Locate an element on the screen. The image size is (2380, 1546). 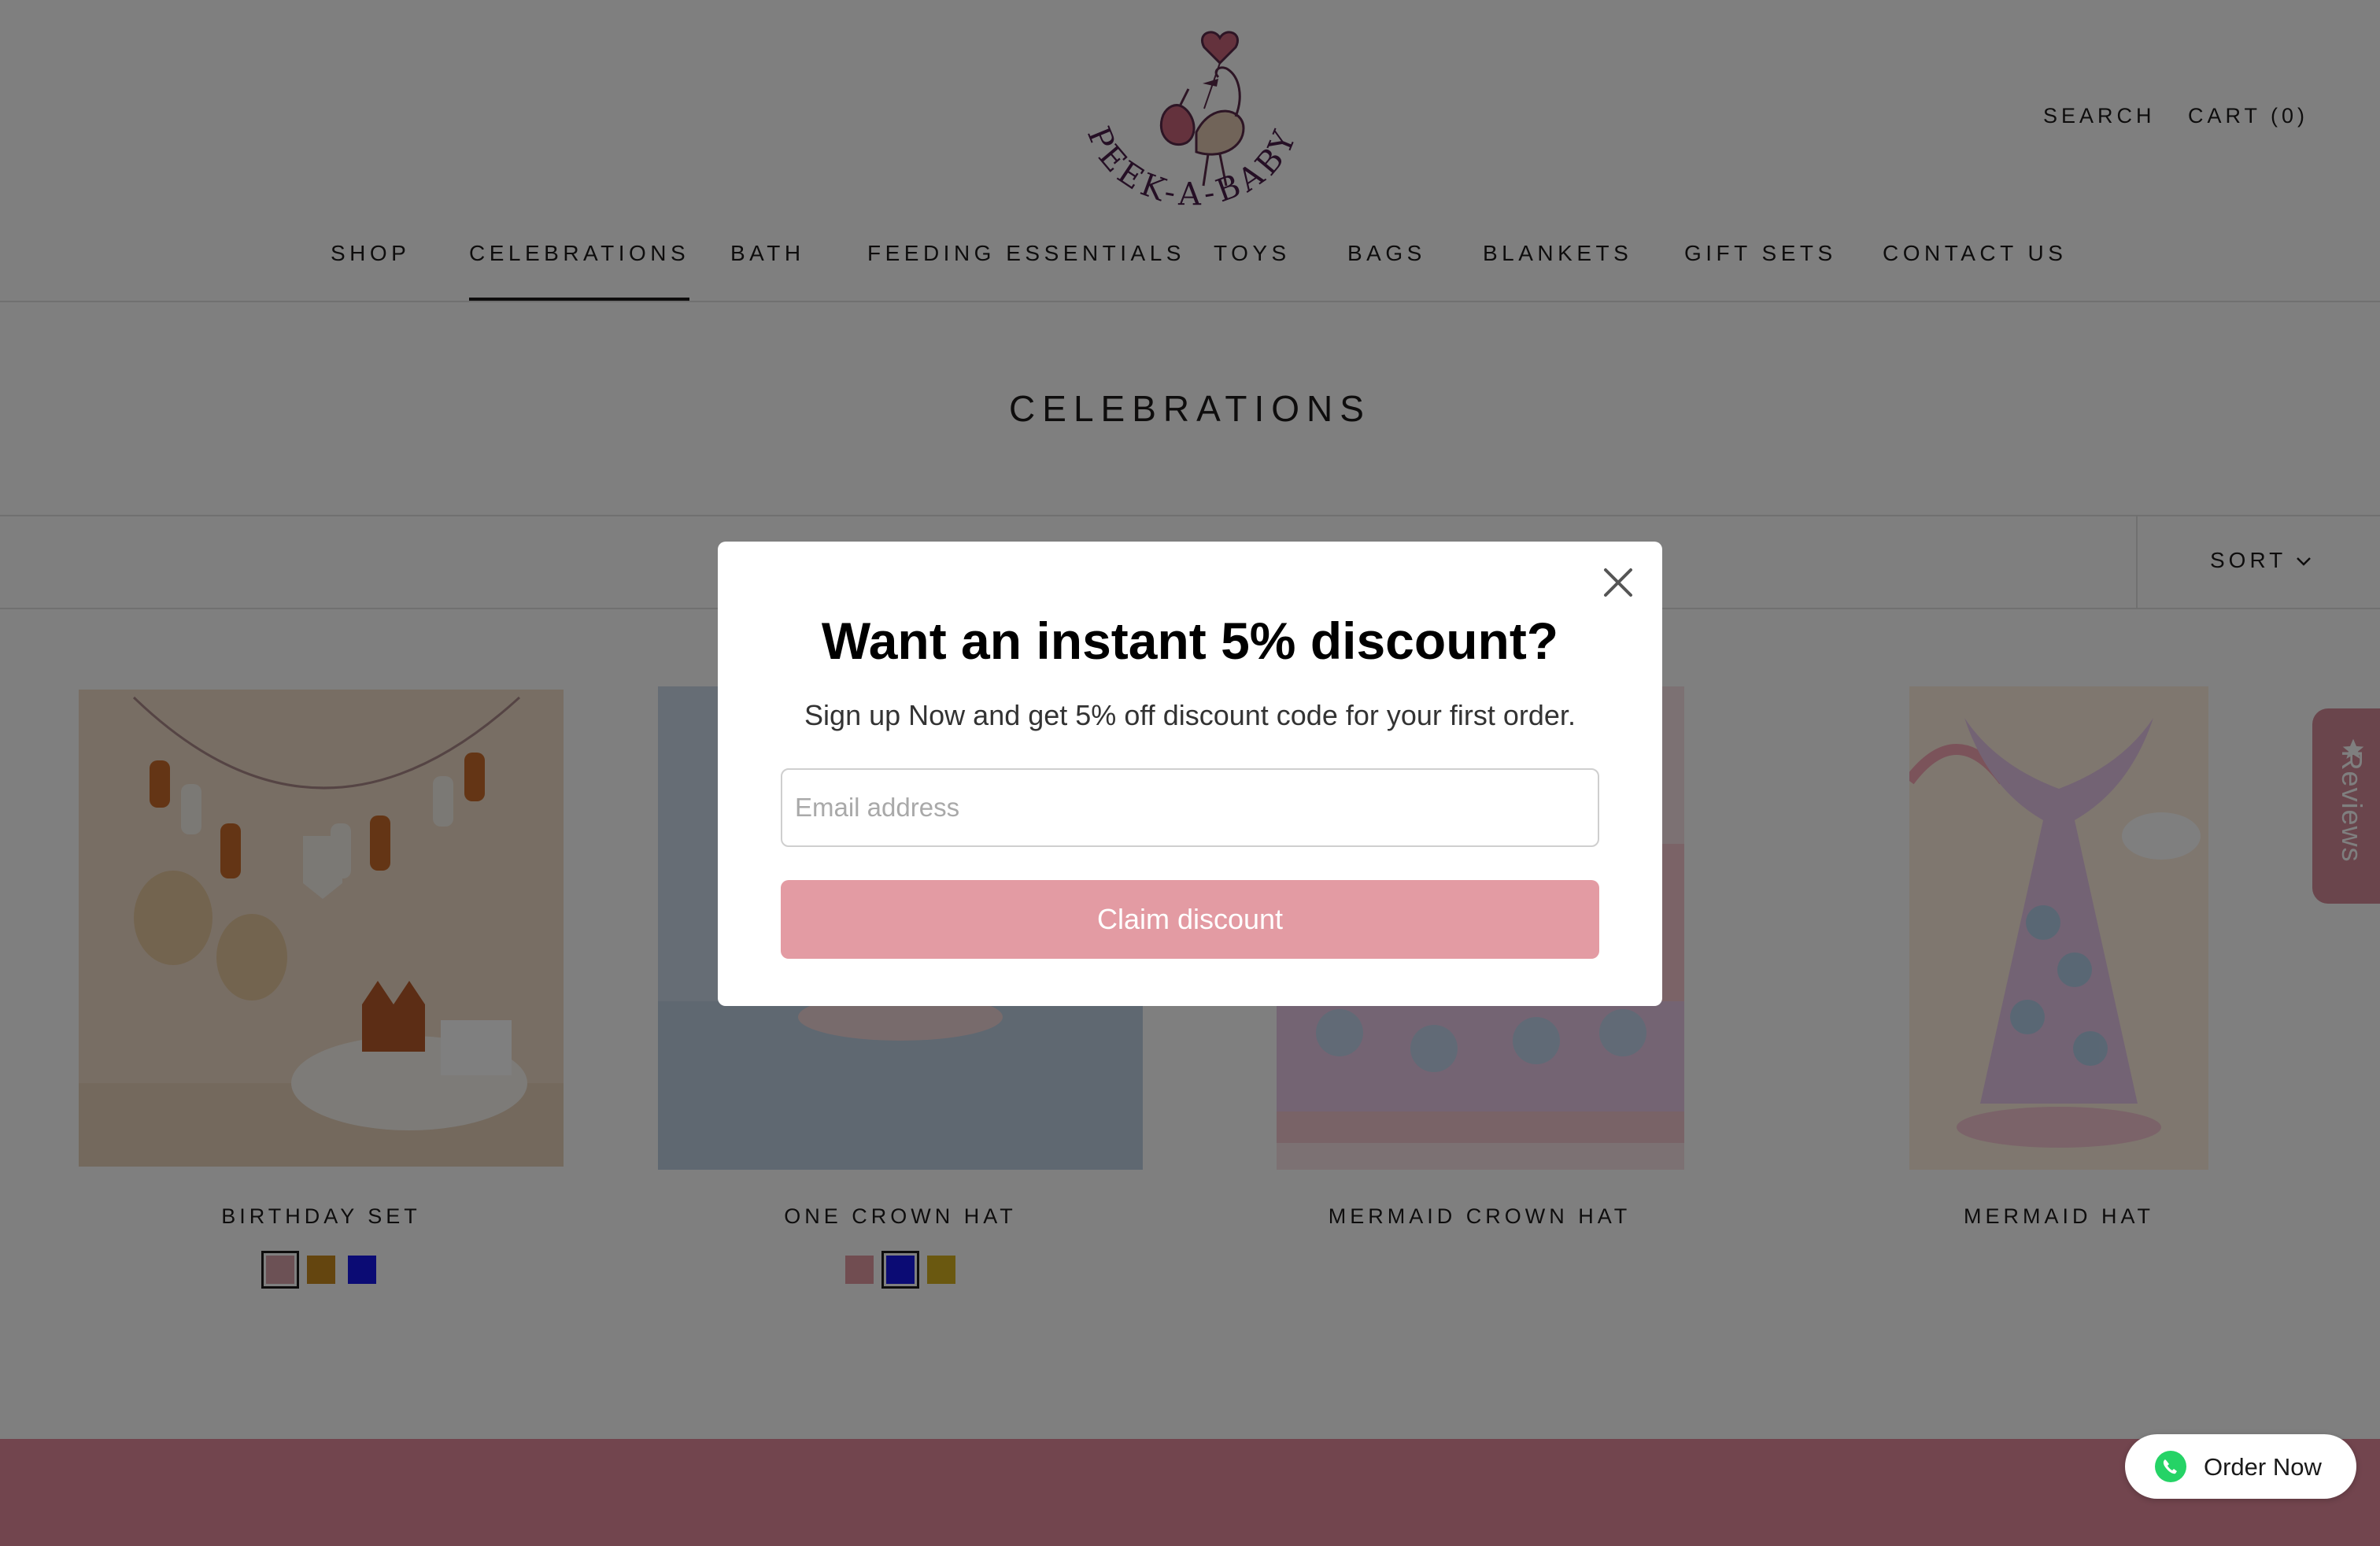
popup-heading: Want an instant 5% discount? is located at coordinates (1190, 641).